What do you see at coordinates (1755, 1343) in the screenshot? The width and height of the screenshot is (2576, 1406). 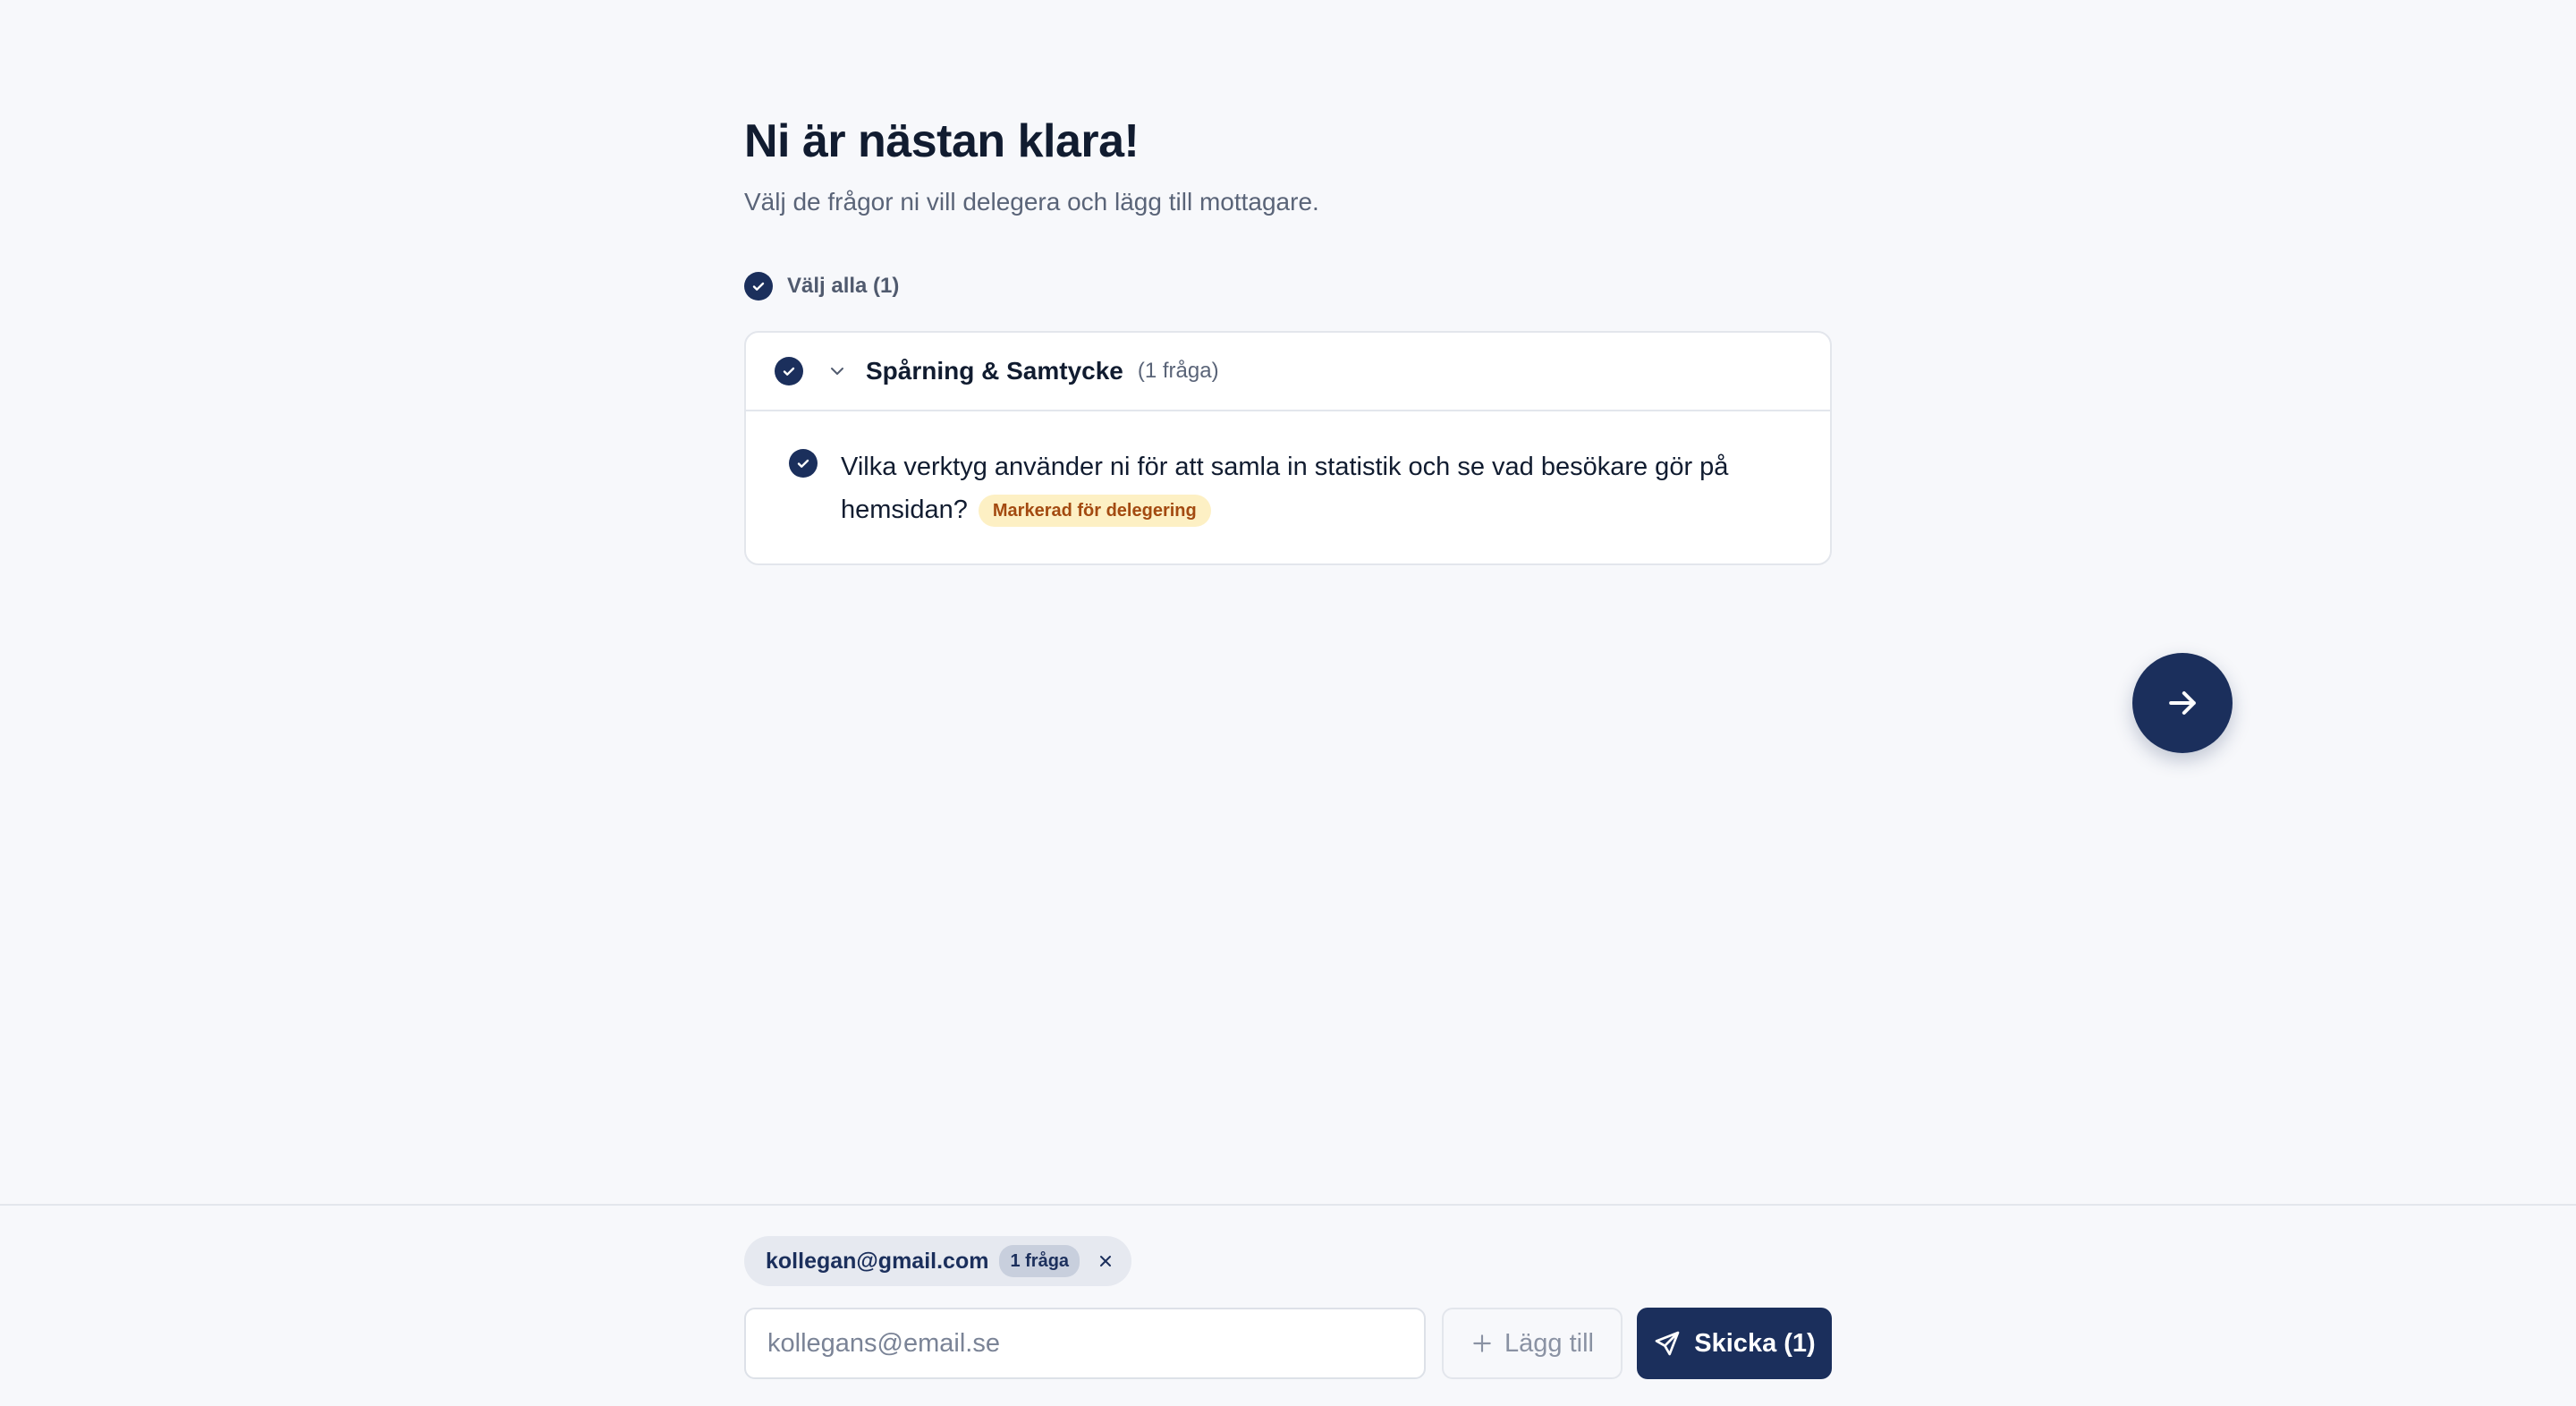 I see `send-label: Skicka (1)` at bounding box center [1755, 1343].